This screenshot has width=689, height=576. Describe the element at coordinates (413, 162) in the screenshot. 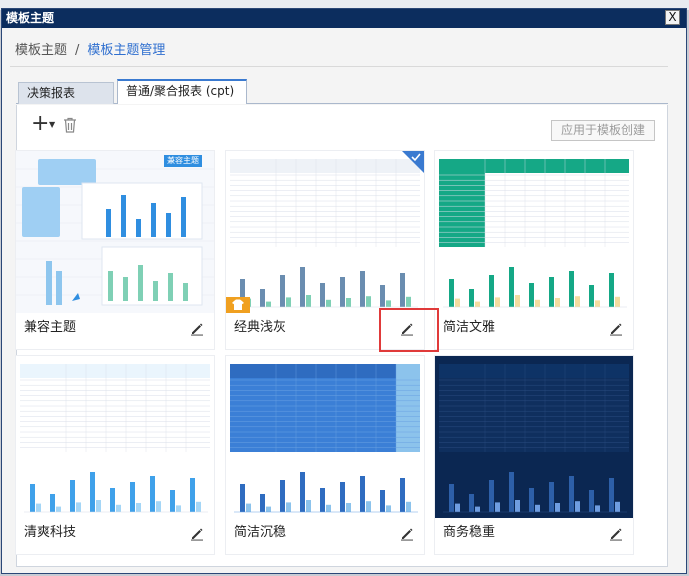

I see `selected-check-icon` at that location.